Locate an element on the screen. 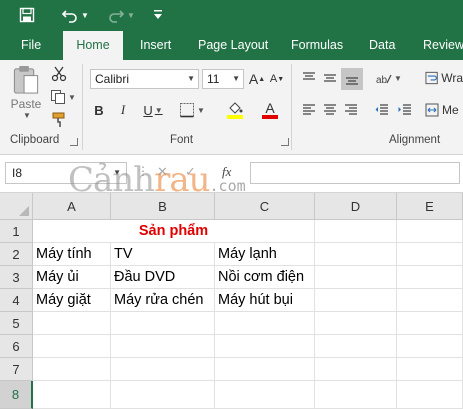  cell-b3: Đầu DVD is located at coordinates (163, 277).